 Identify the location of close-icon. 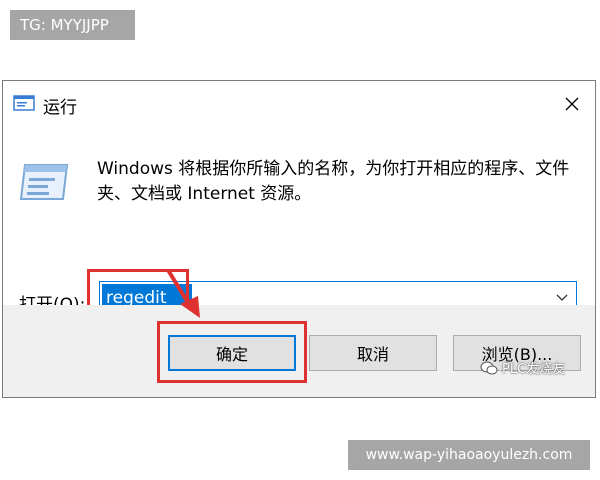
(572, 104).